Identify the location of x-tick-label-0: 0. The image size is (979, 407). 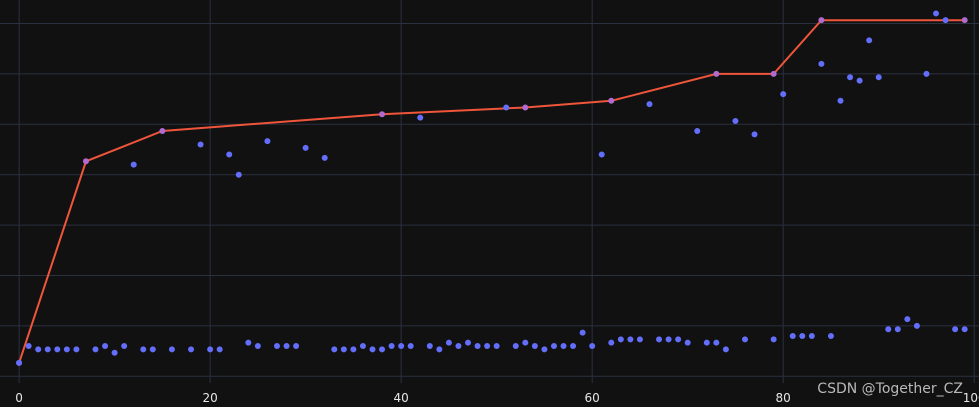
(19, 398).